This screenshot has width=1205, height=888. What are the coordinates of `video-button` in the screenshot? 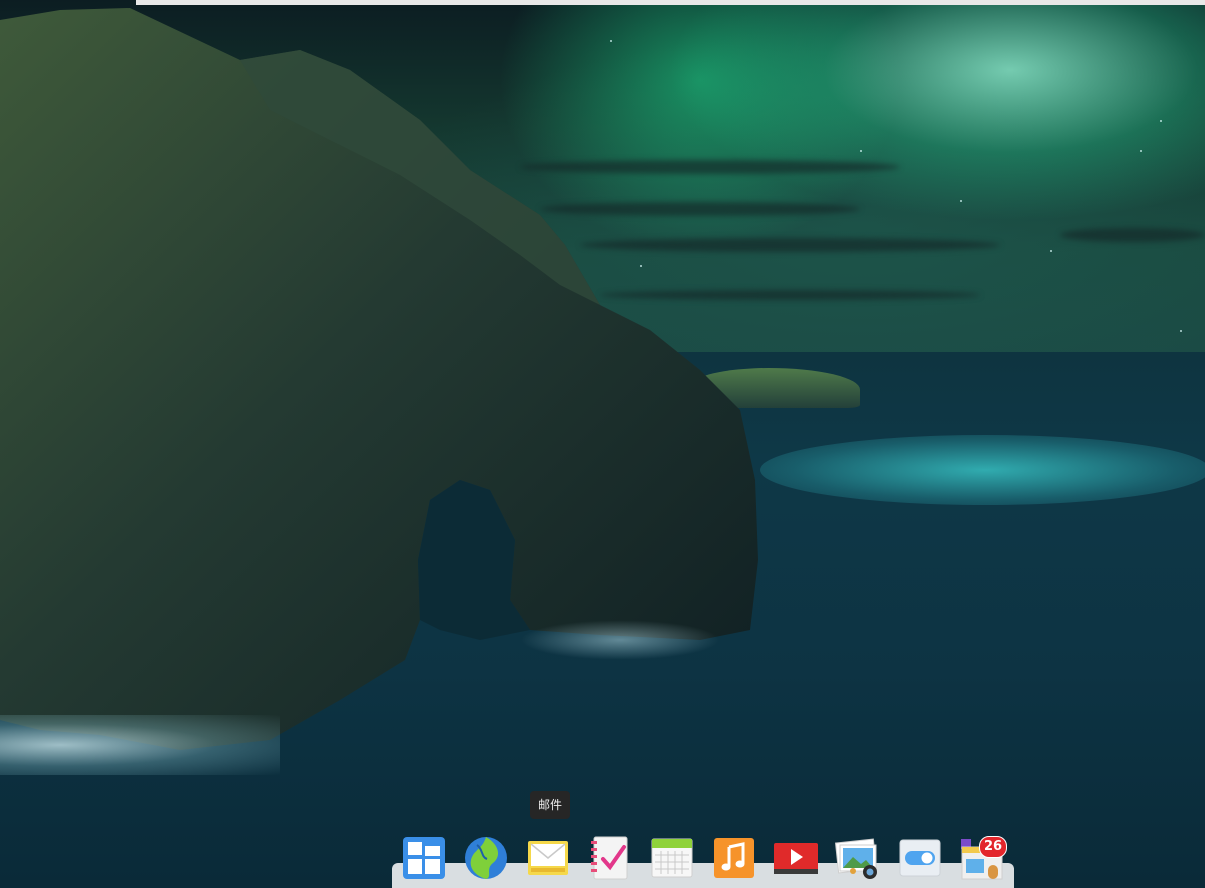 It's located at (796, 858).